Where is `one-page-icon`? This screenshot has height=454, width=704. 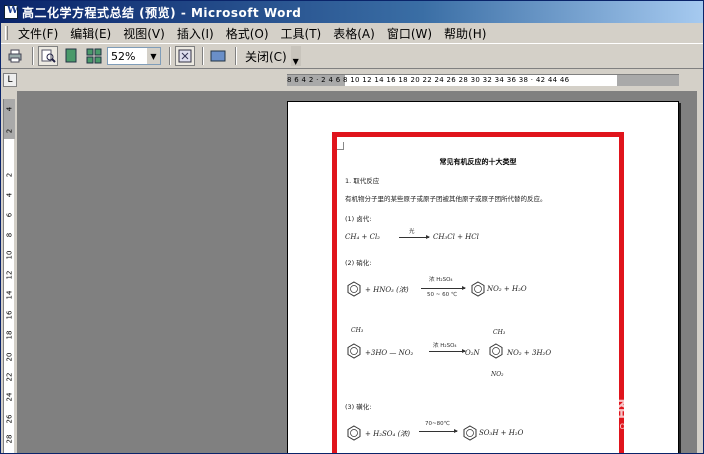 one-page-icon is located at coordinates (71, 55).